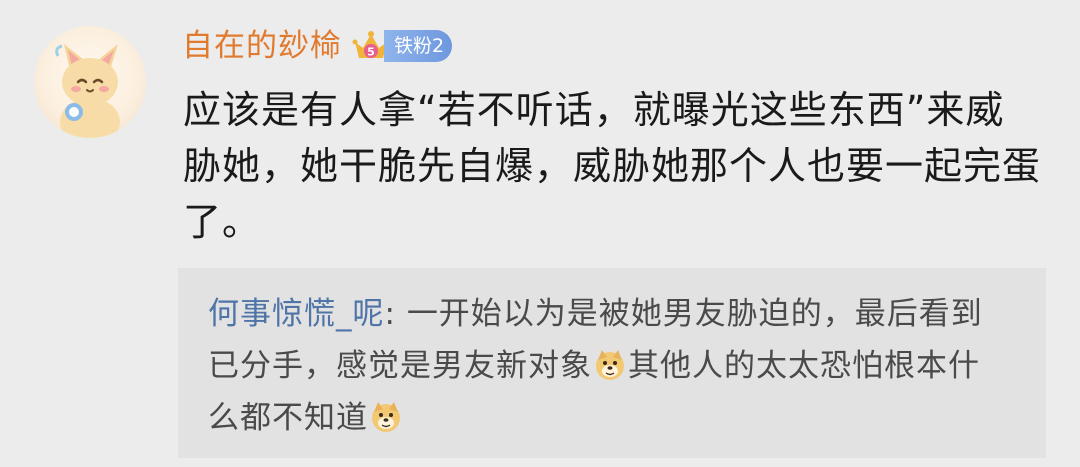 This screenshot has height=467, width=1080. What do you see at coordinates (371, 52) in the screenshot?
I see `fan-level-number: 5` at bounding box center [371, 52].